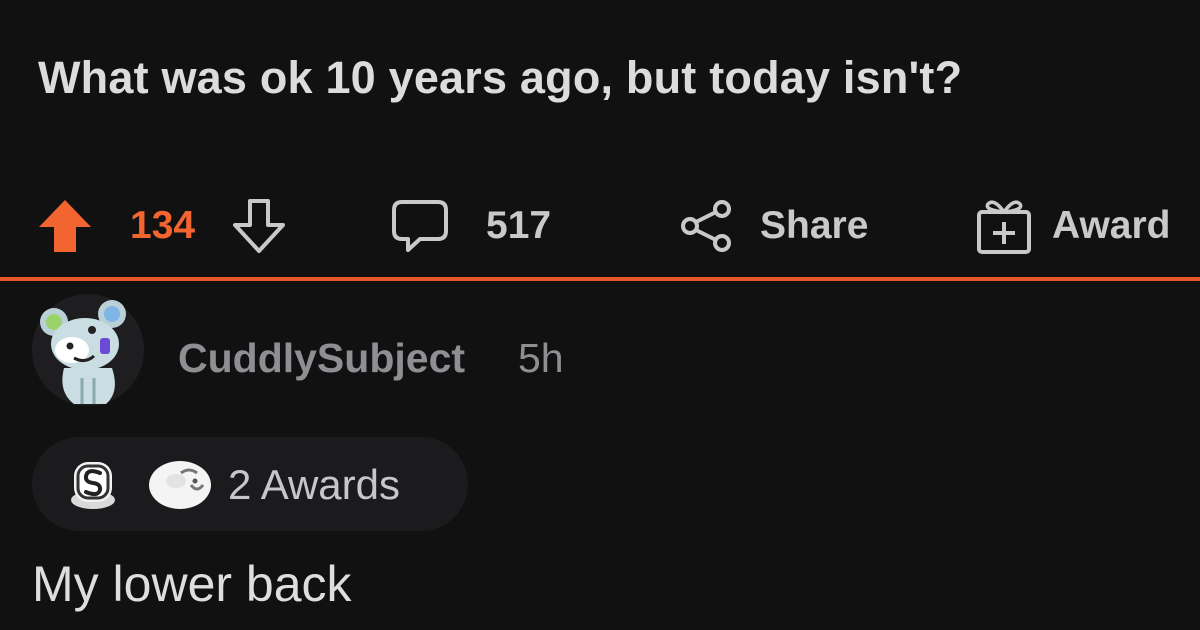 The height and width of the screenshot is (630, 1200). I want to click on gift-award-icon, so click(1004, 227).